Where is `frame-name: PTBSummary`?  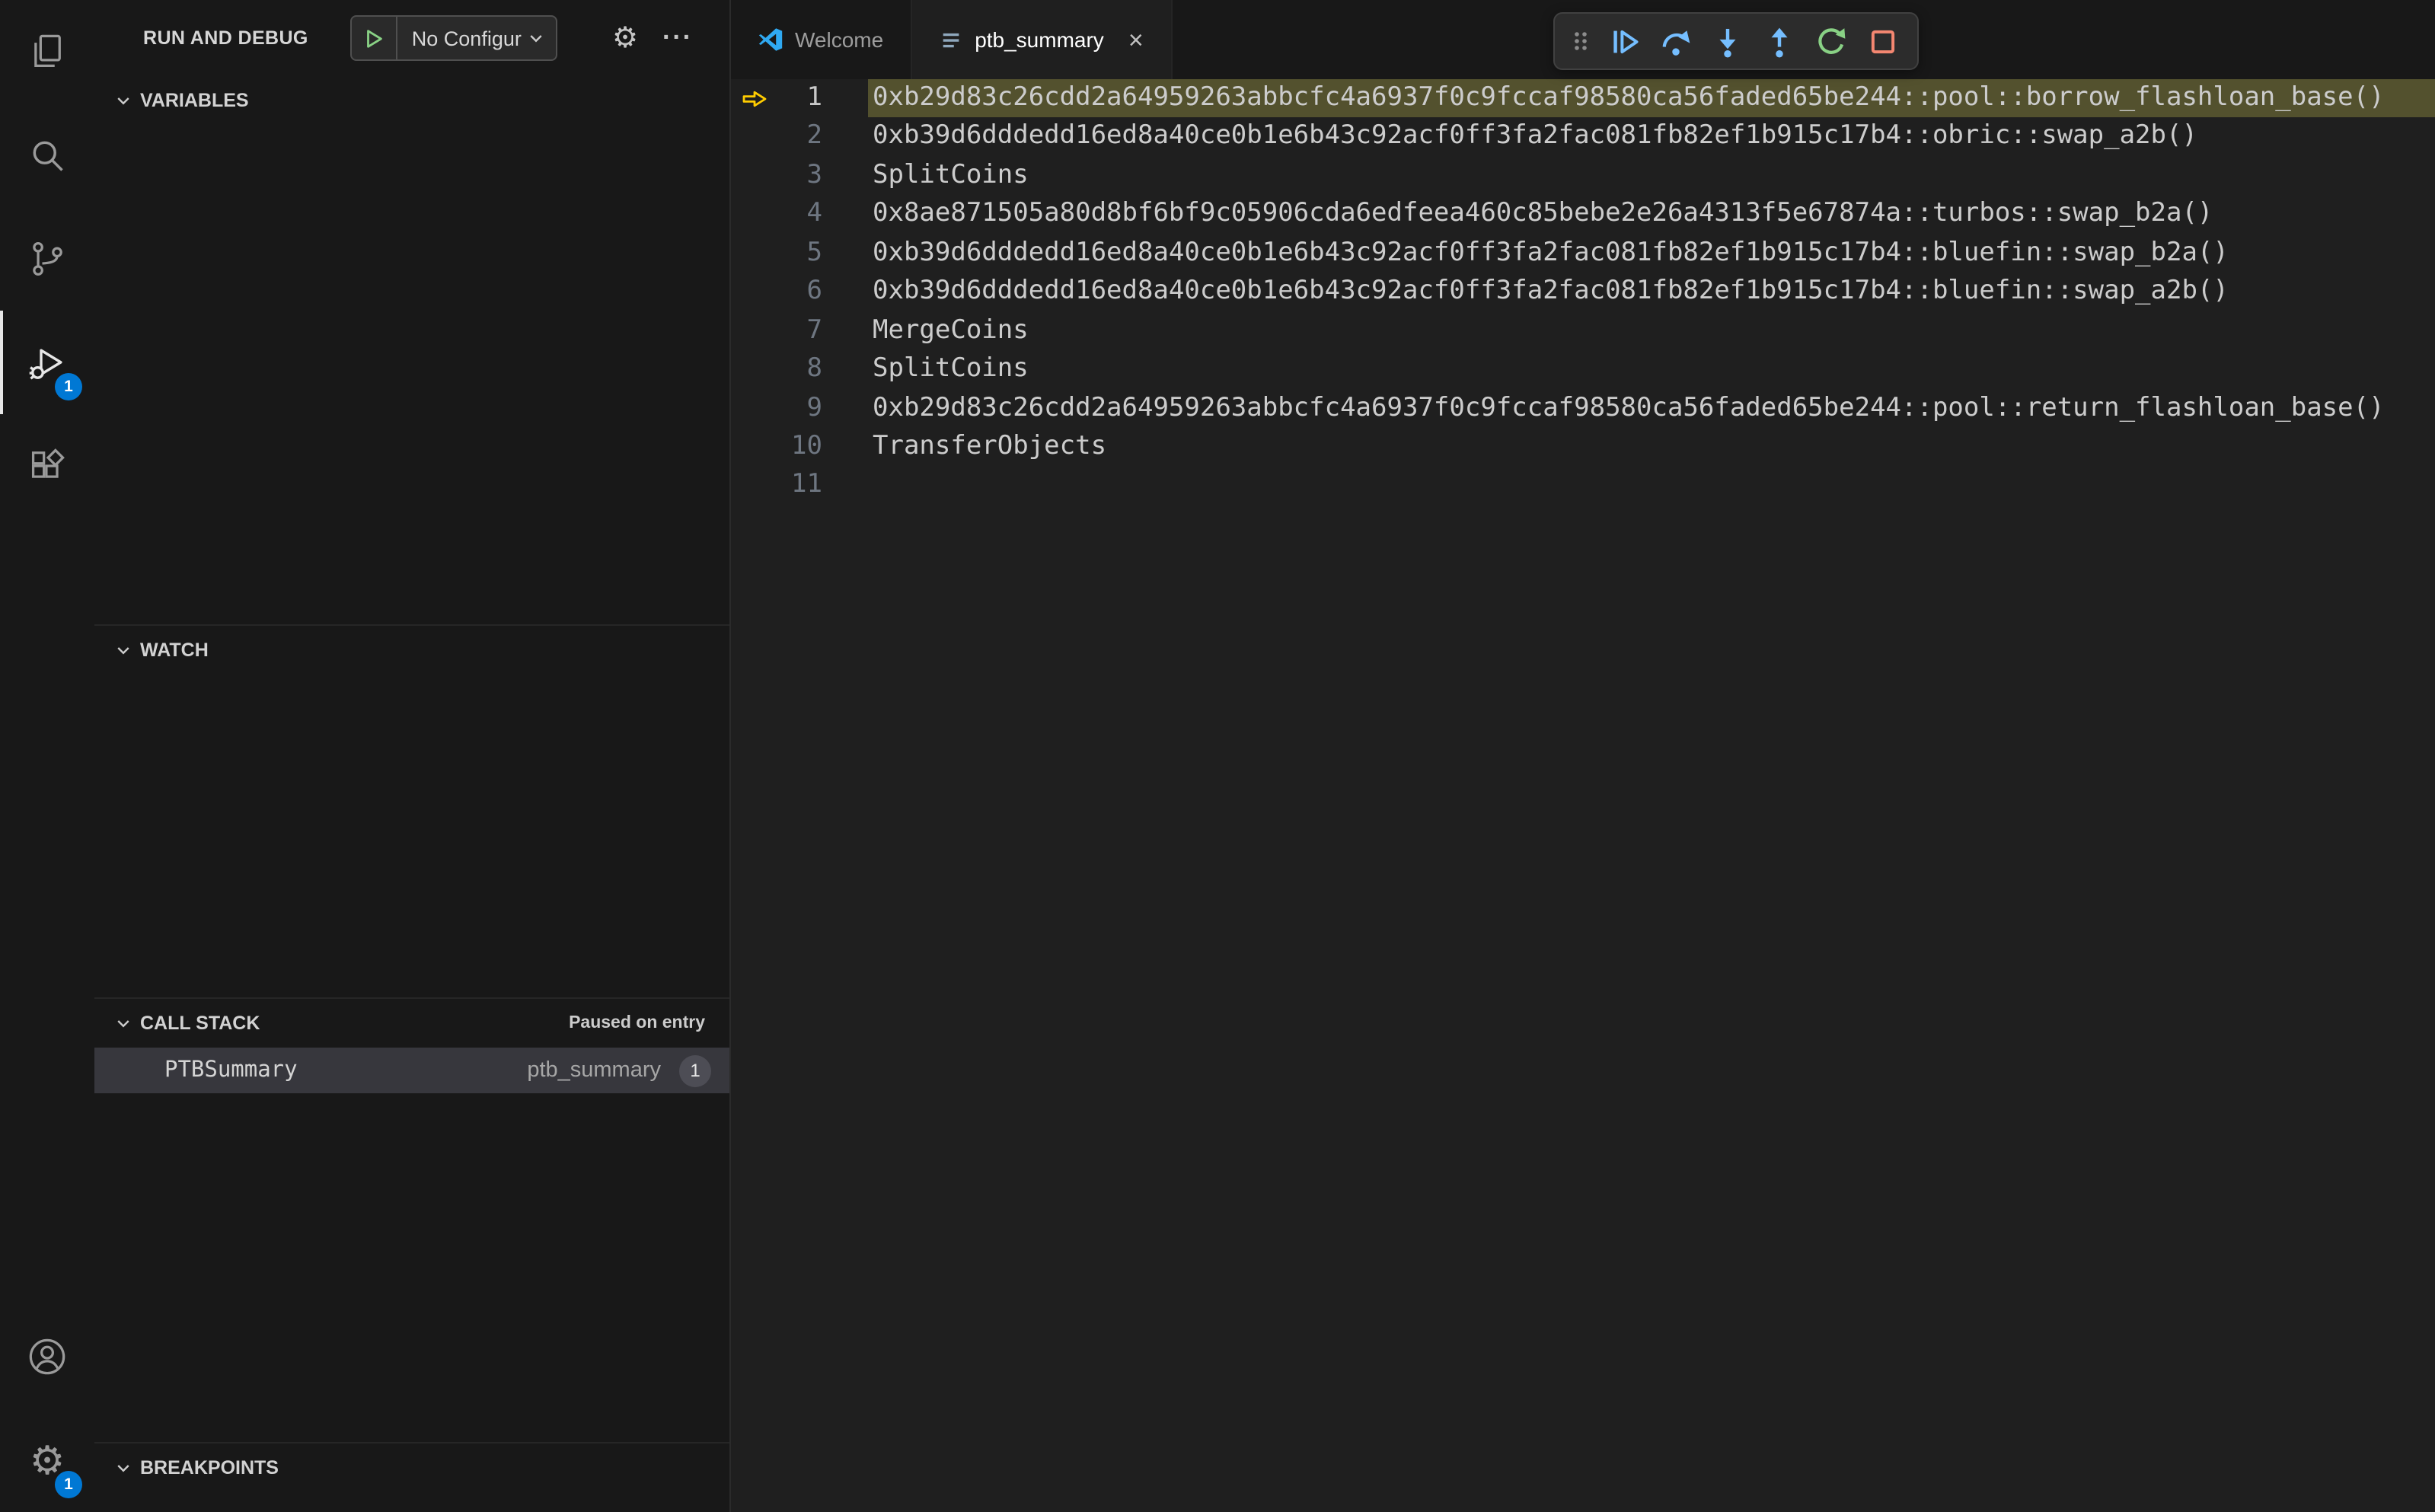 frame-name: PTBSummary is located at coordinates (231, 1070).